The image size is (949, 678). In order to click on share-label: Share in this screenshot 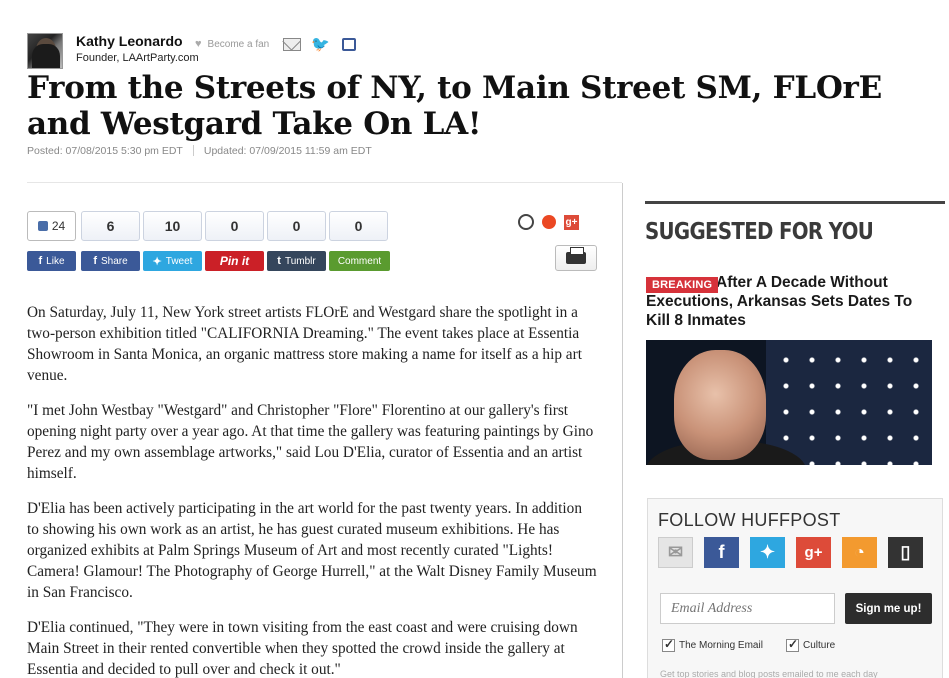, I will do `click(114, 261)`.